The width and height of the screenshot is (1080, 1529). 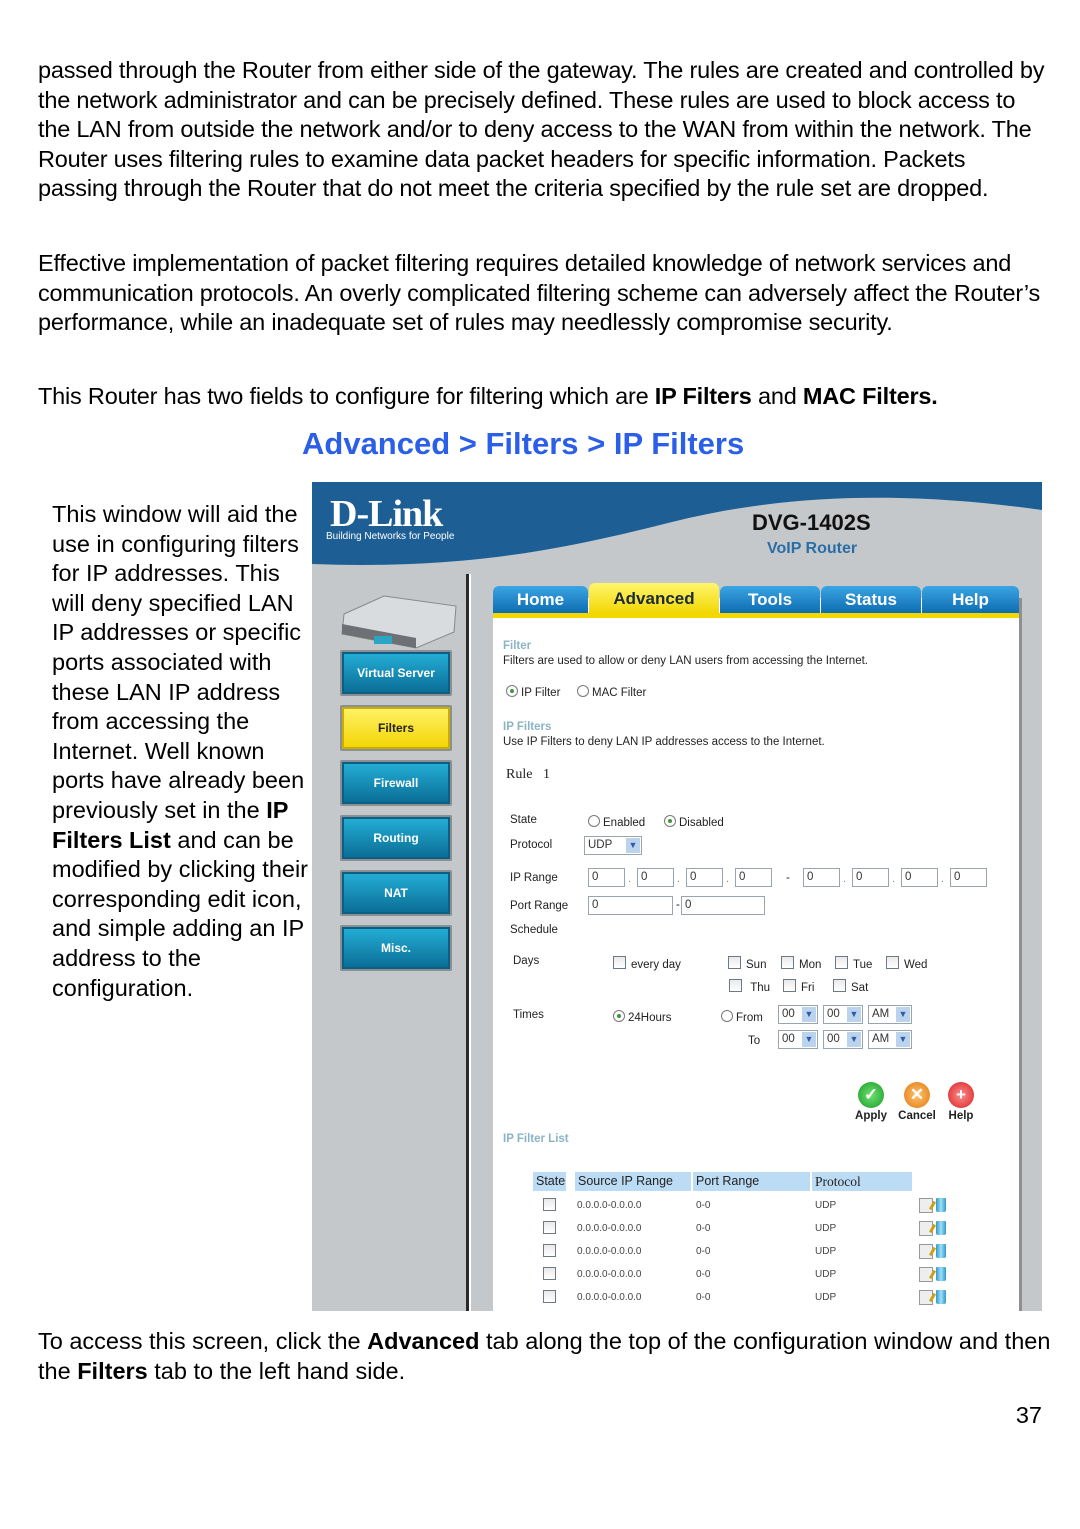 I want to click on port-start-input: 0, so click(x=630, y=905).